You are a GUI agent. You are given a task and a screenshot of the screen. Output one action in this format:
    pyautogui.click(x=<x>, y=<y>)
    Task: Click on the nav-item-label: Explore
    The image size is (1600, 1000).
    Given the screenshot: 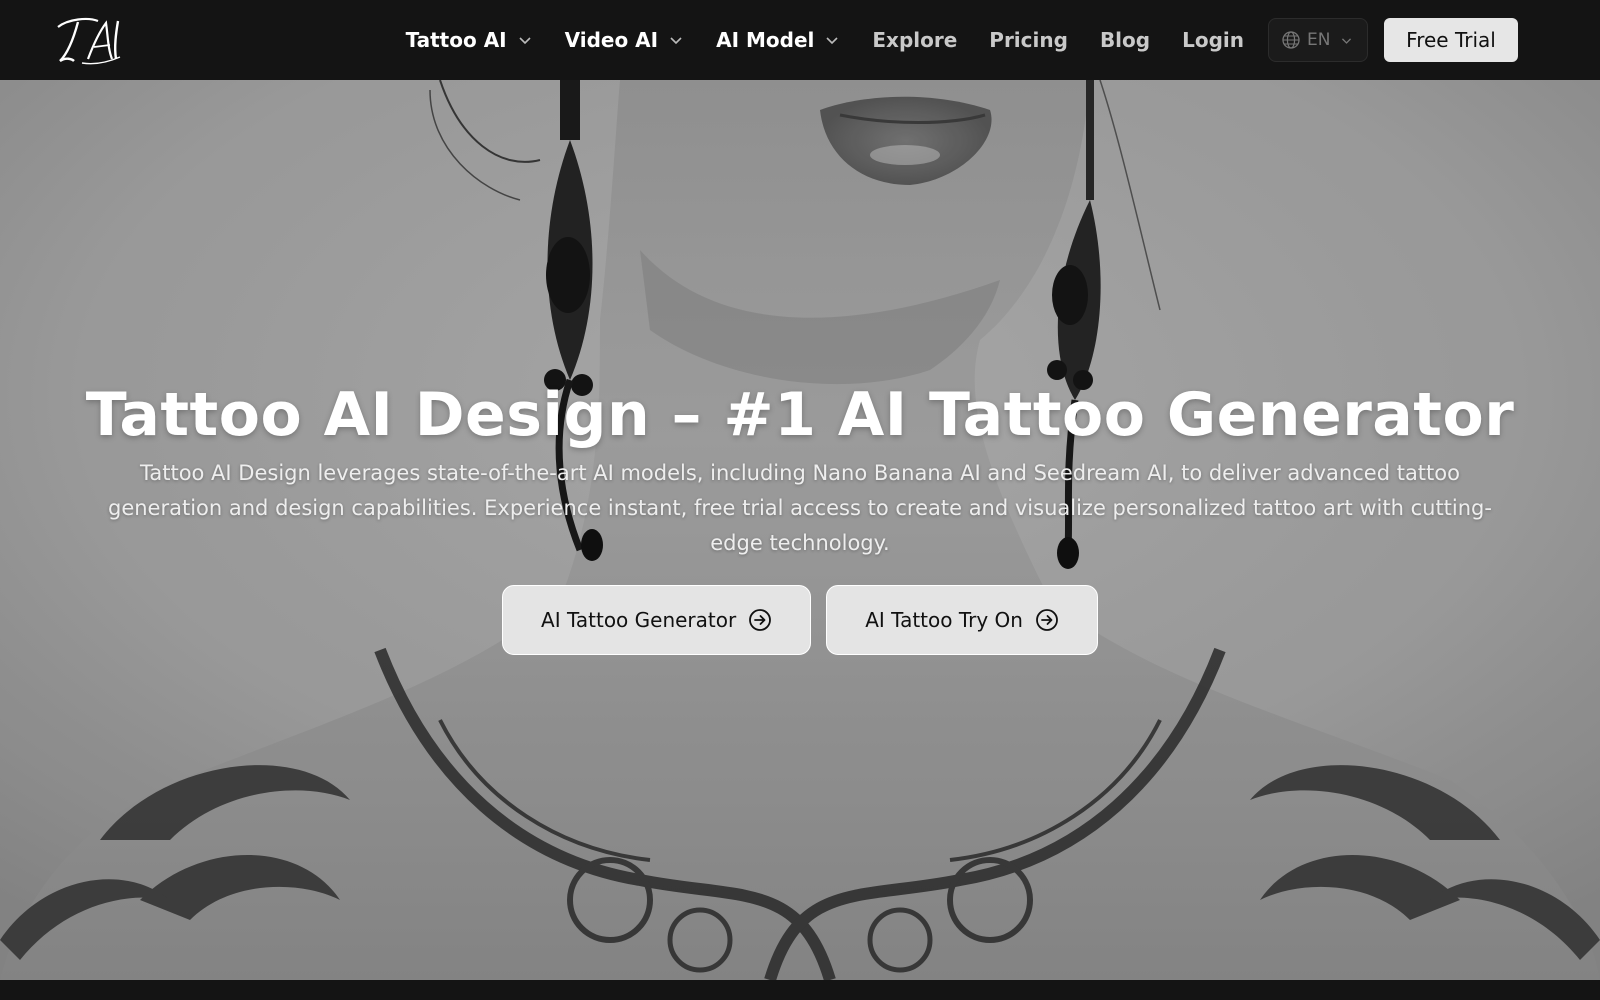 What is the action you would take?
    pyautogui.click(x=915, y=40)
    